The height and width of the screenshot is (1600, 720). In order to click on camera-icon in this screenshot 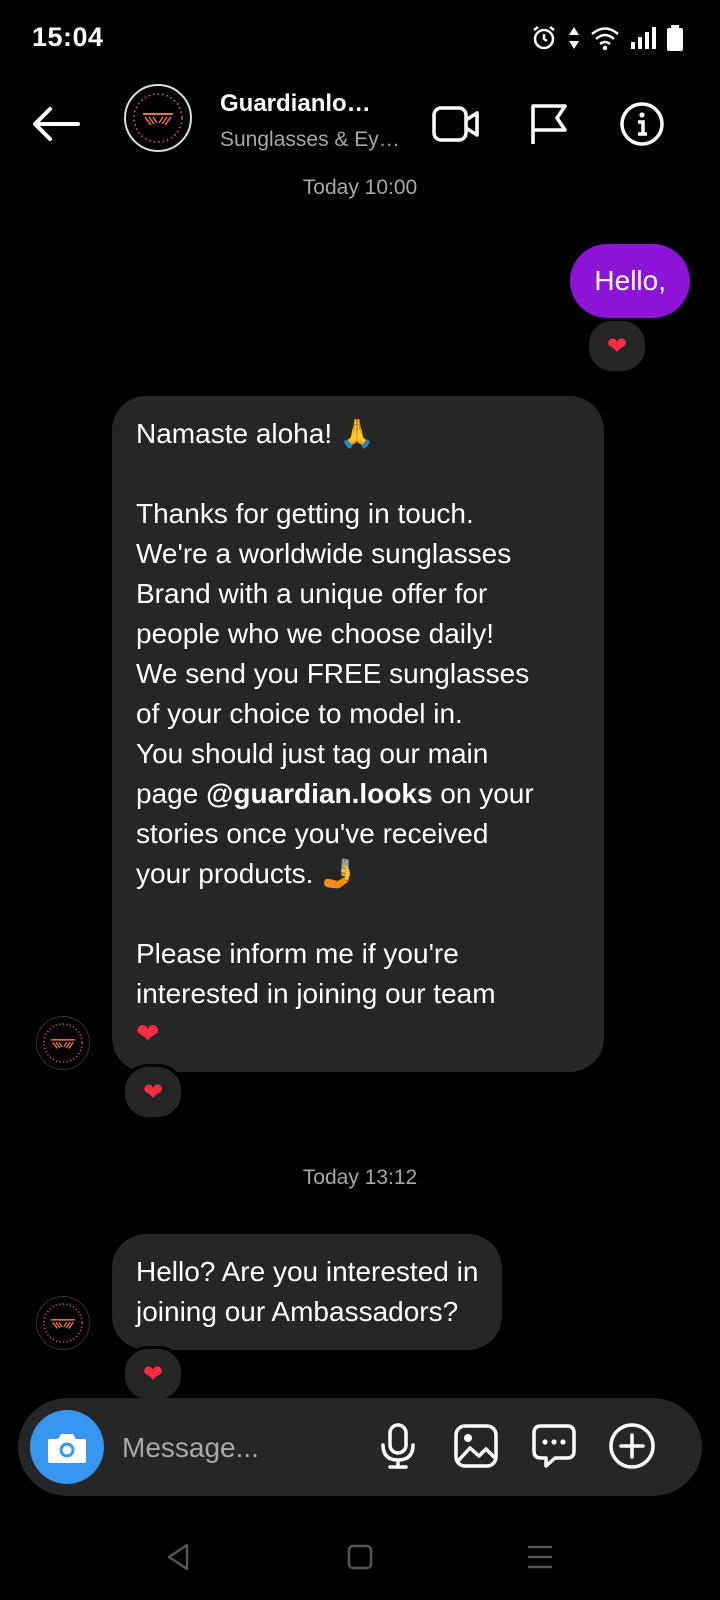, I will do `click(67, 1448)`.